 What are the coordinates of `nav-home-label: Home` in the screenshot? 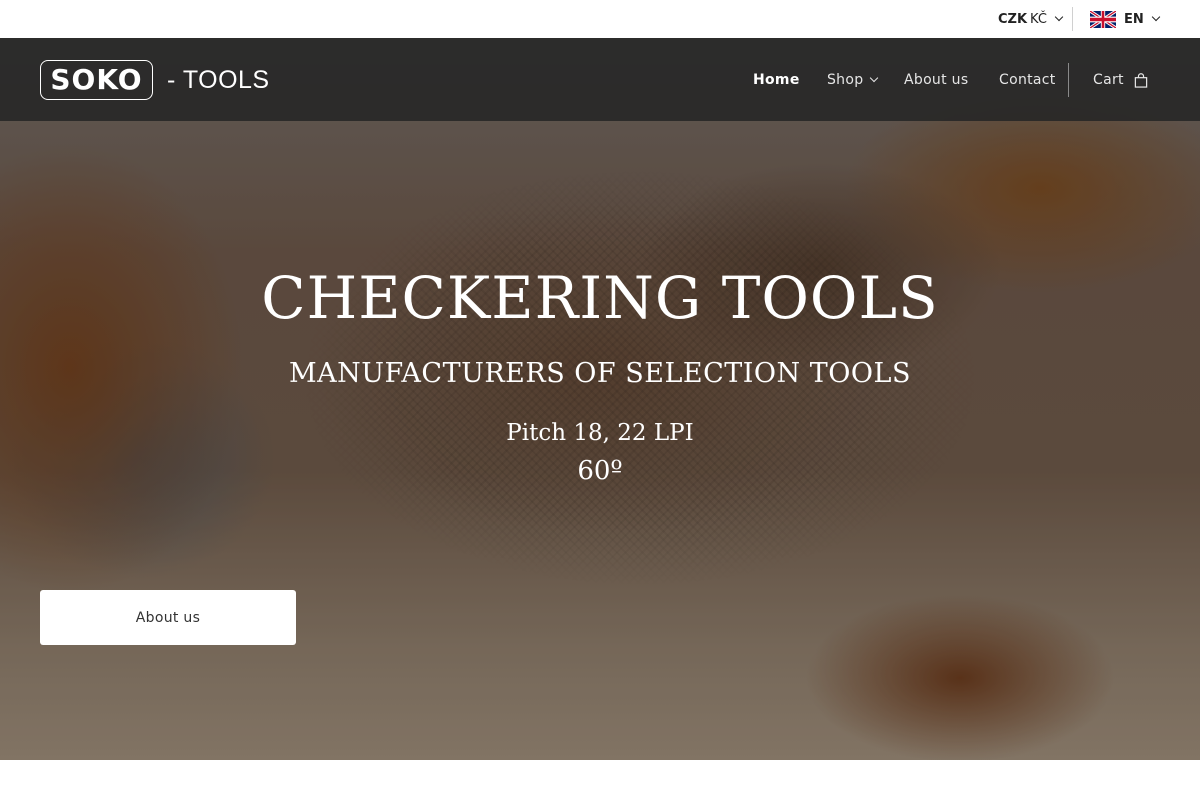 It's located at (776, 80).